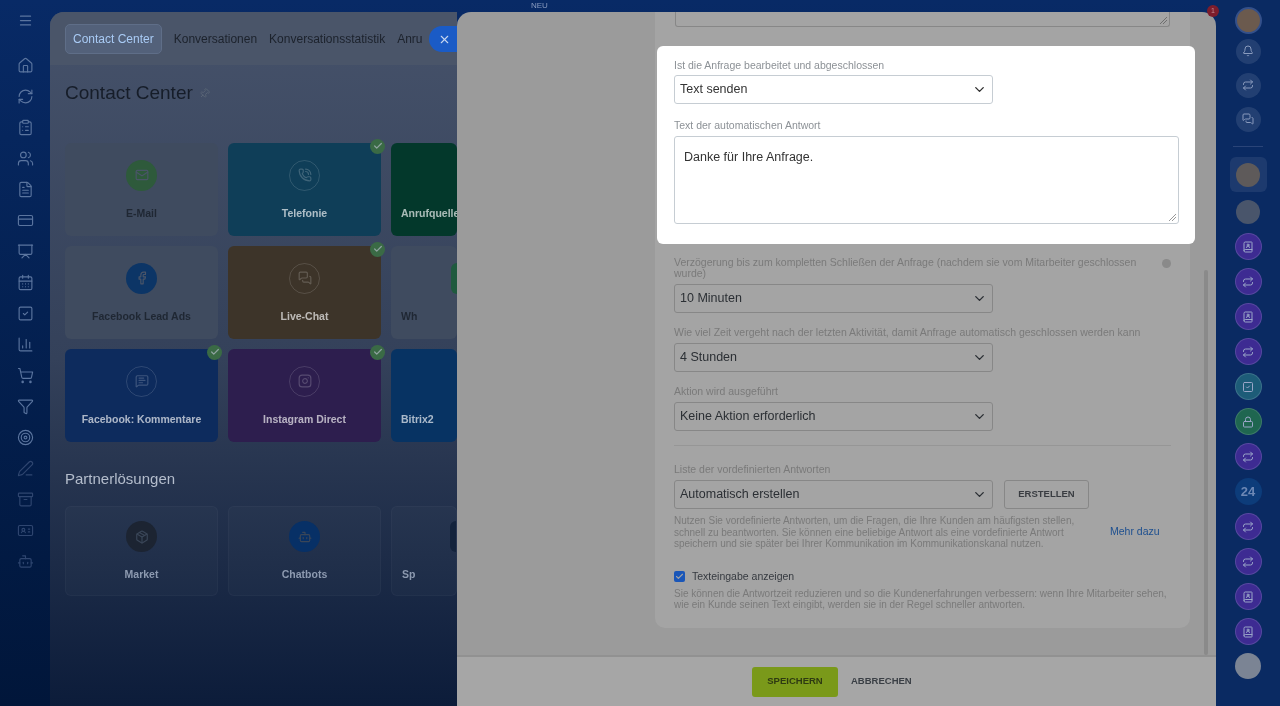 Image resolution: width=1280 pixels, height=706 pixels. Describe the element at coordinates (833, 494) in the screenshot. I see `dropdown-select: Automatisch erstellen` at that location.